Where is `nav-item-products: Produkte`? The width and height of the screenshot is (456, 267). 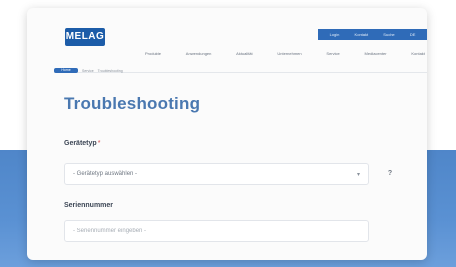 nav-item-products: Produkte is located at coordinates (153, 53).